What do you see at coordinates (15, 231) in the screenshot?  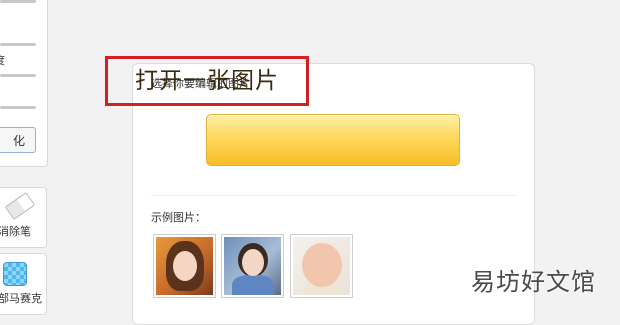 I see `eraser-tool-label: 消除笔` at bounding box center [15, 231].